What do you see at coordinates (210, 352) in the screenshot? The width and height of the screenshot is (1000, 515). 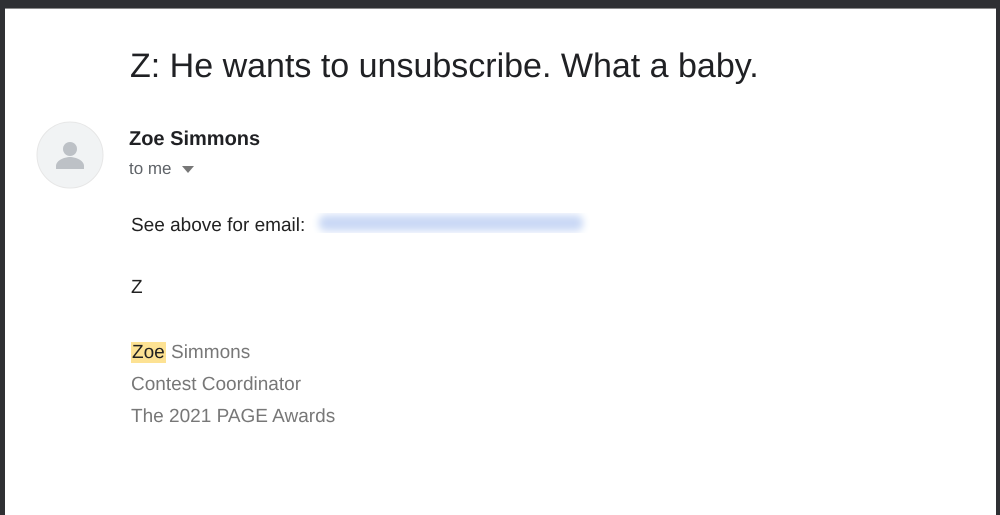 I see `signature-name: Simmons` at bounding box center [210, 352].